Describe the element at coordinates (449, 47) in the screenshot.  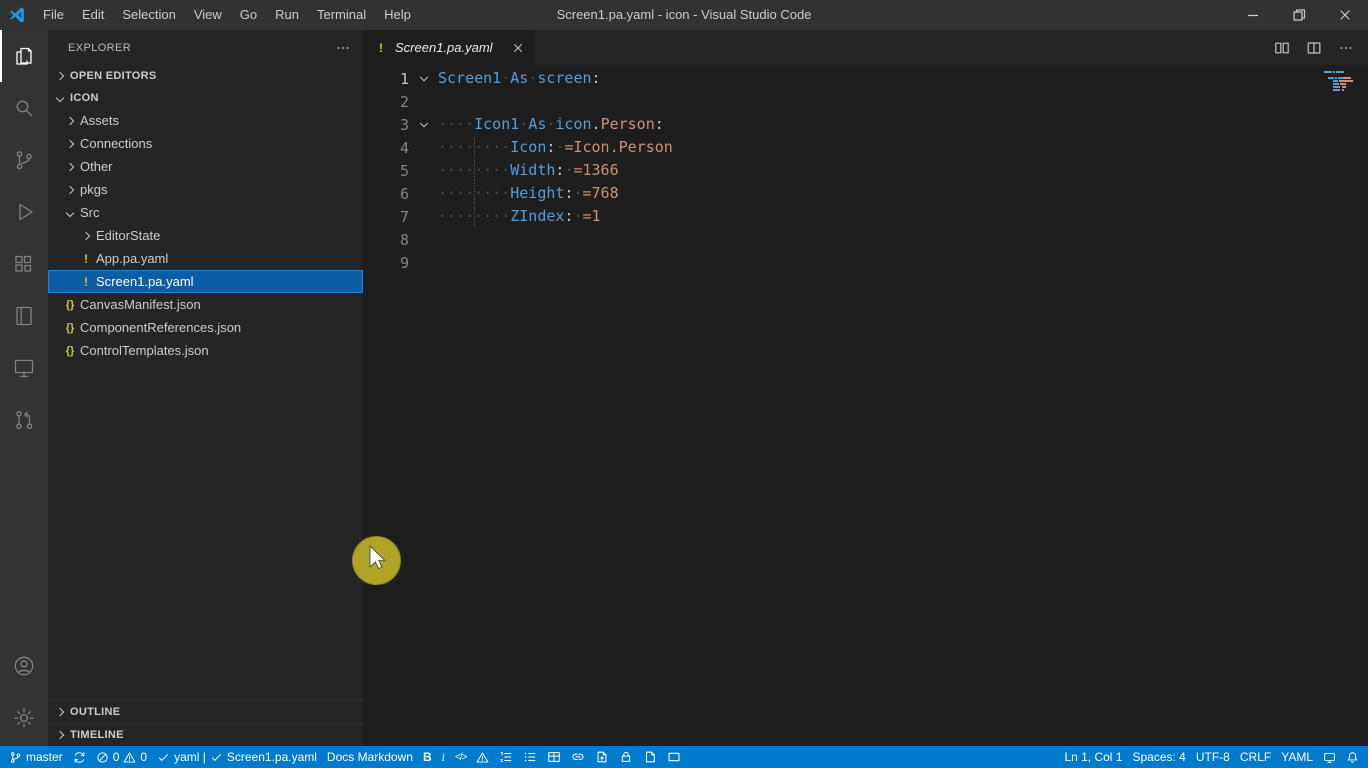
I see `tab-screen1-pa-yaml: ! Screen1.pa.yaml` at that location.